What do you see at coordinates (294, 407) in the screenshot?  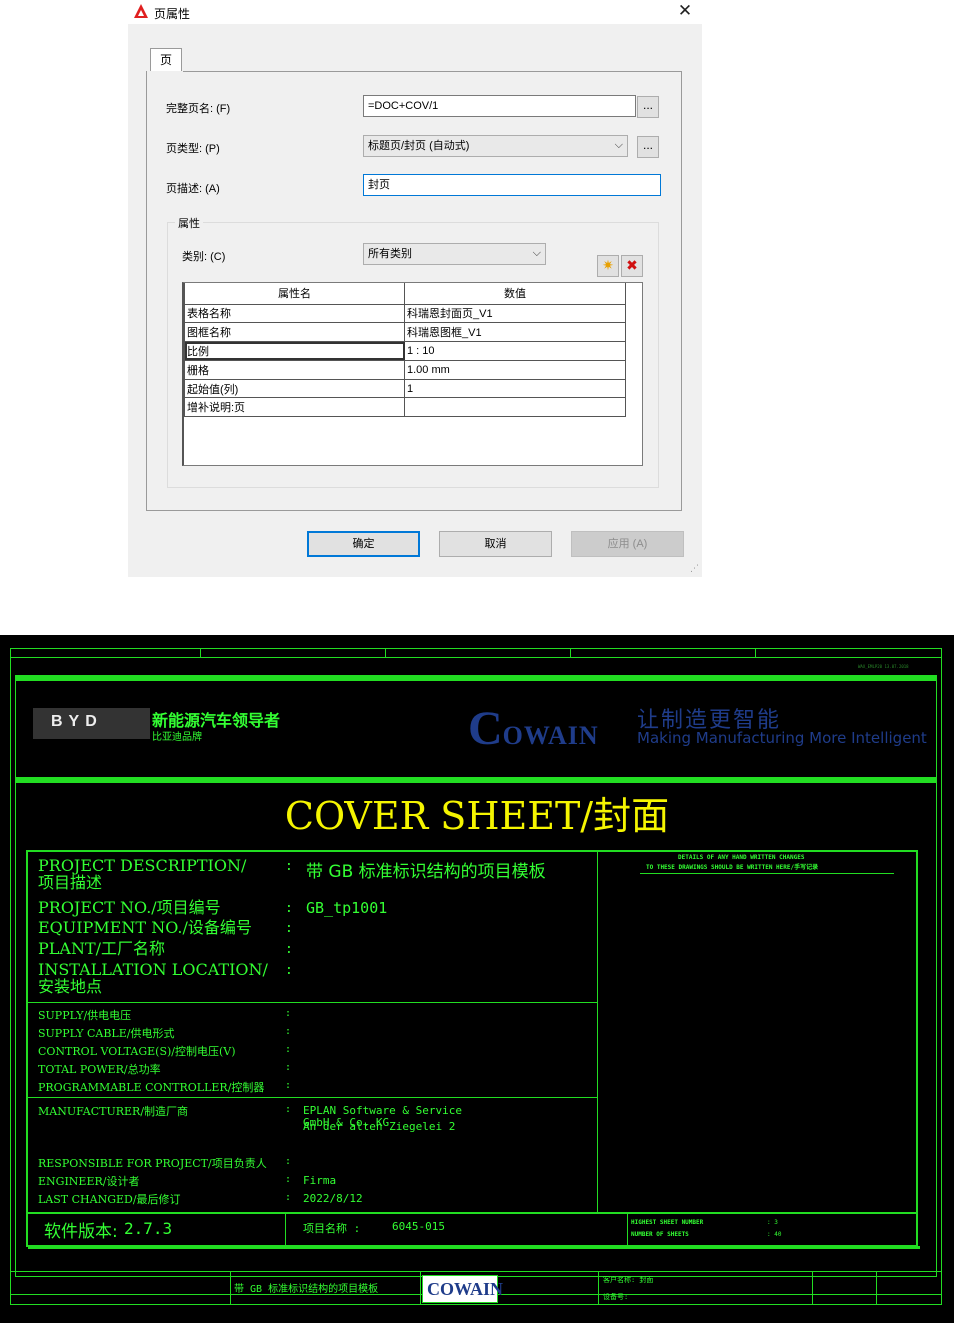 I see `property-name-cell: 增补说明:页` at bounding box center [294, 407].